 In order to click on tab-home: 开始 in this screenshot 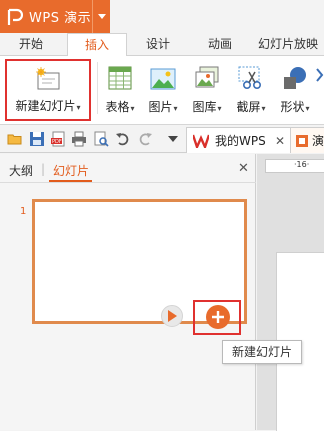, I will do `click(31, 44)`.